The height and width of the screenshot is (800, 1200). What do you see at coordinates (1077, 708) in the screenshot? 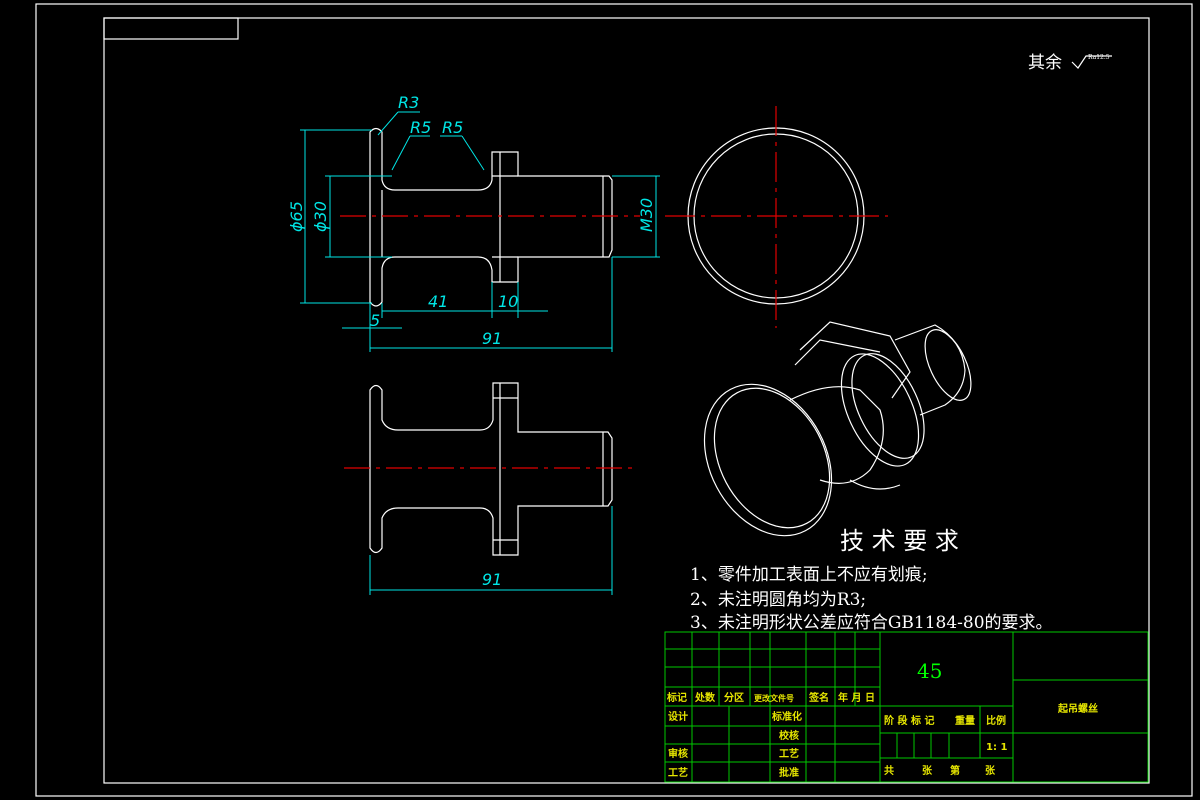
I see `tb-part-name: 起吊螺丝` at bounding box center [1077, 708].